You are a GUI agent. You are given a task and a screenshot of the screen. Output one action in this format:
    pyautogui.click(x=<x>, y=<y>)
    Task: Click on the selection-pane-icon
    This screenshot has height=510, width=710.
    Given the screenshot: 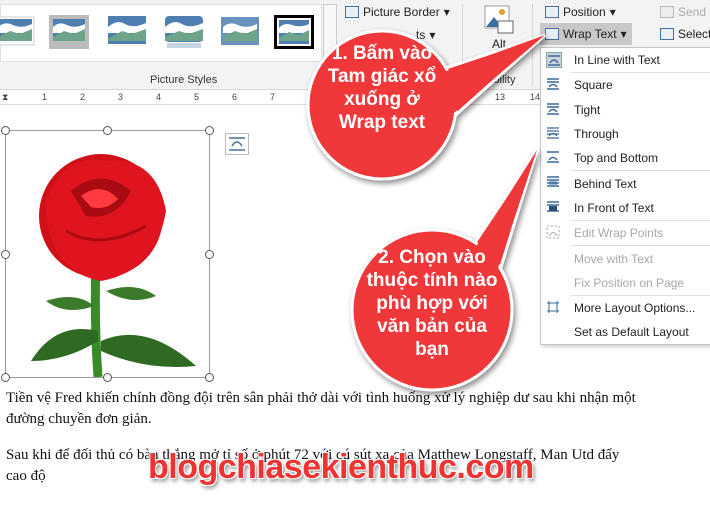 What is the action you would take?
    pyautogui.click(x=667, y=34)
    